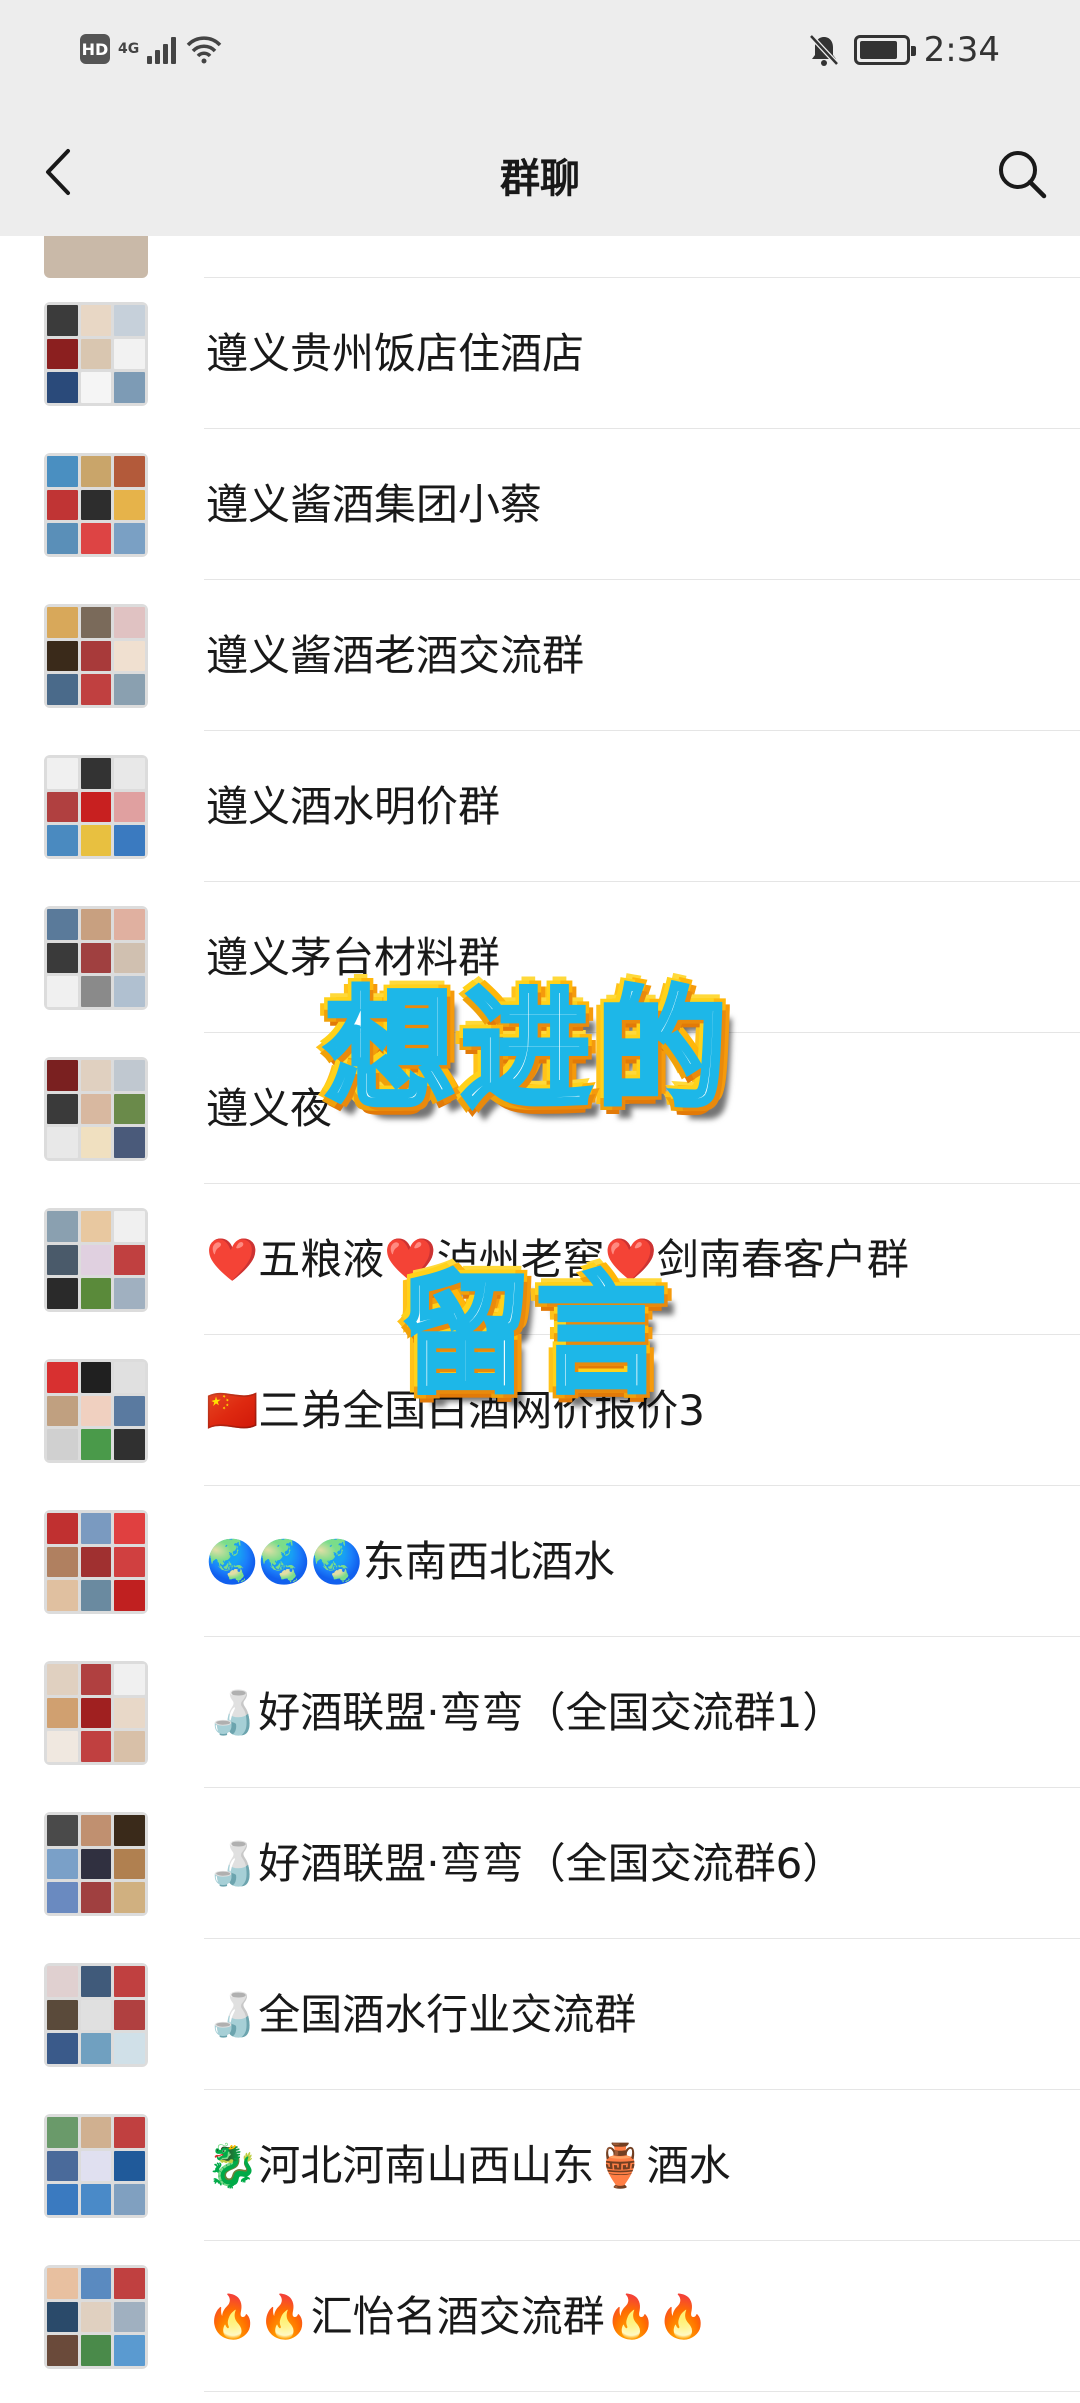  I want to click on group-list-item: 🍶好酒联盟·弯弯（全国交流群1）, so click(540, 1712).